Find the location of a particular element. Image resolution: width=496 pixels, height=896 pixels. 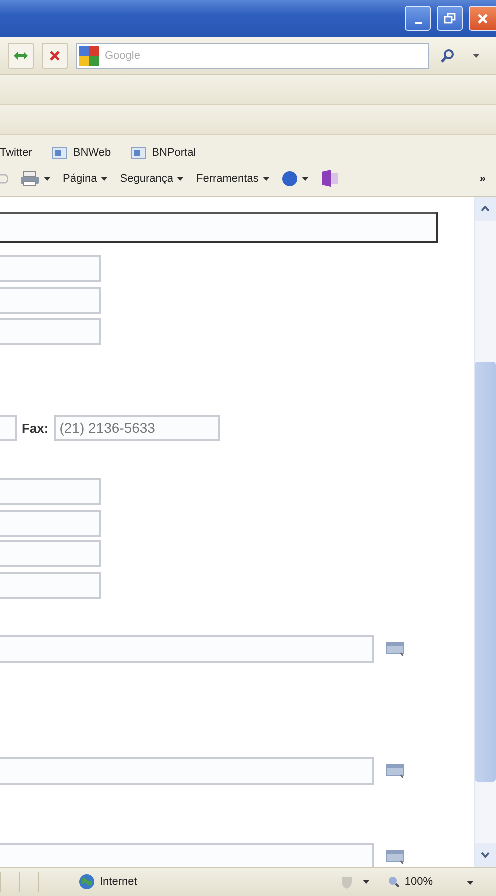

phone-field is located at coordinates (8, 428).